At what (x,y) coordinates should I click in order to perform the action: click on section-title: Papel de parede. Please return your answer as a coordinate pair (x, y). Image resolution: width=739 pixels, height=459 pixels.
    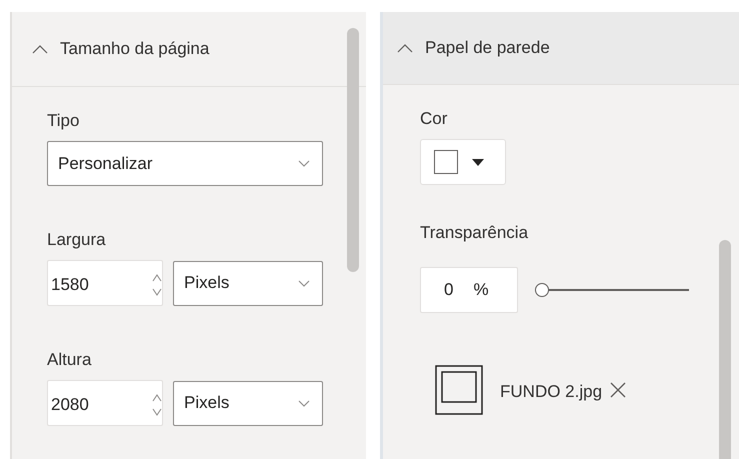
    Looking at the image, I should click on (487, 48).